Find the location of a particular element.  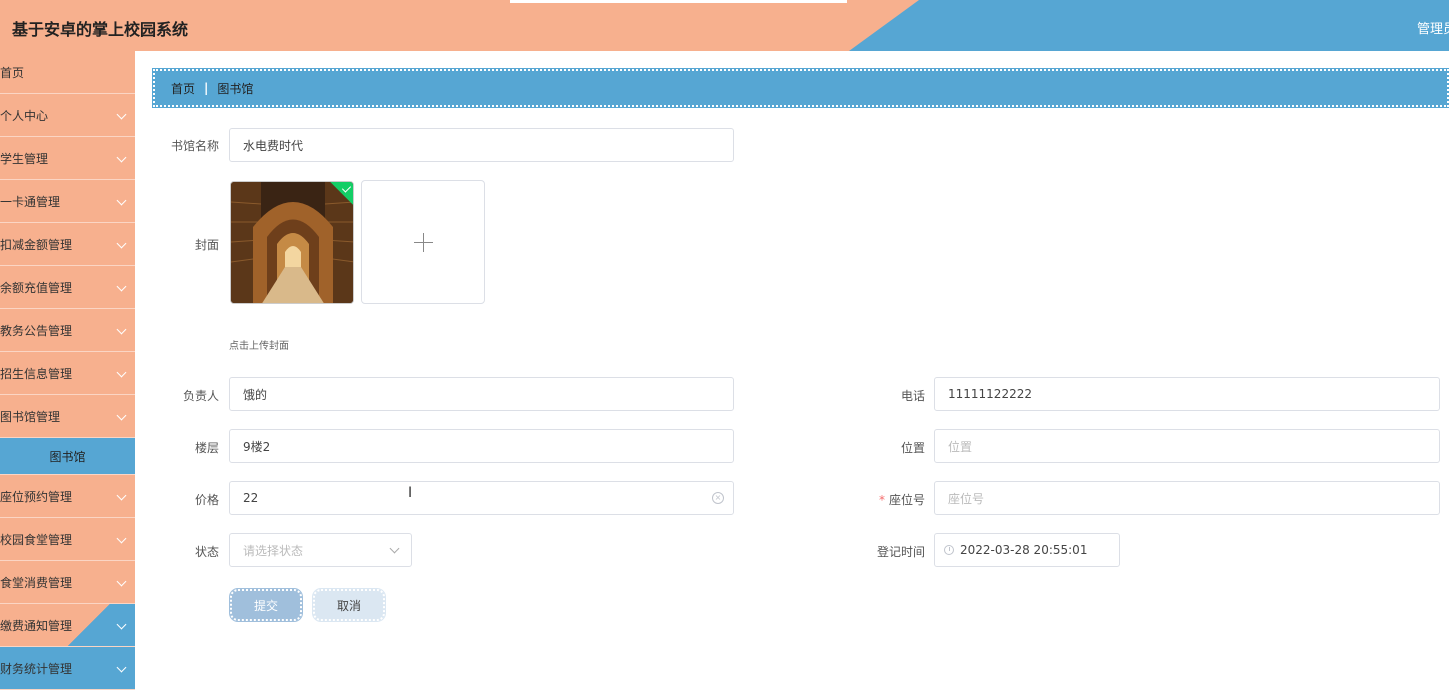

floor-label: 楼层 is located at coordinates (206, 448).